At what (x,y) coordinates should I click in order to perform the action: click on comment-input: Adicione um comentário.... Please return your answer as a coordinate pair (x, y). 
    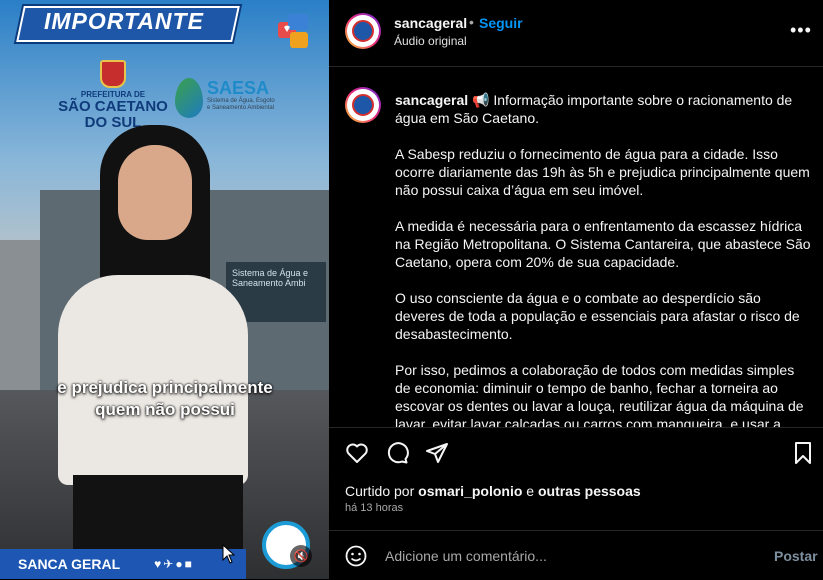
    Looking at the image, I should click on (466, 556).